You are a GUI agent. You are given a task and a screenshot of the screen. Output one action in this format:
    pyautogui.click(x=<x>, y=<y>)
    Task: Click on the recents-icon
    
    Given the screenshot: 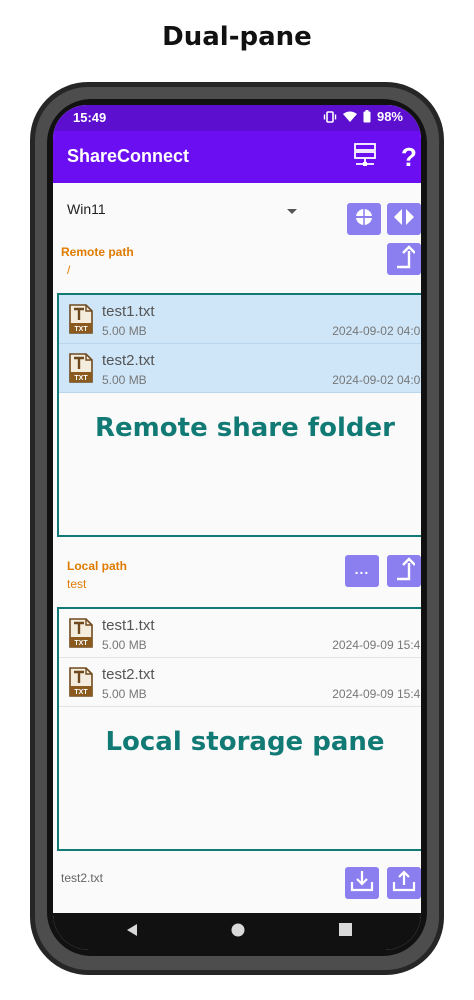 What is the action you would take?
    pyautogui.click(x=345, y=932)
    